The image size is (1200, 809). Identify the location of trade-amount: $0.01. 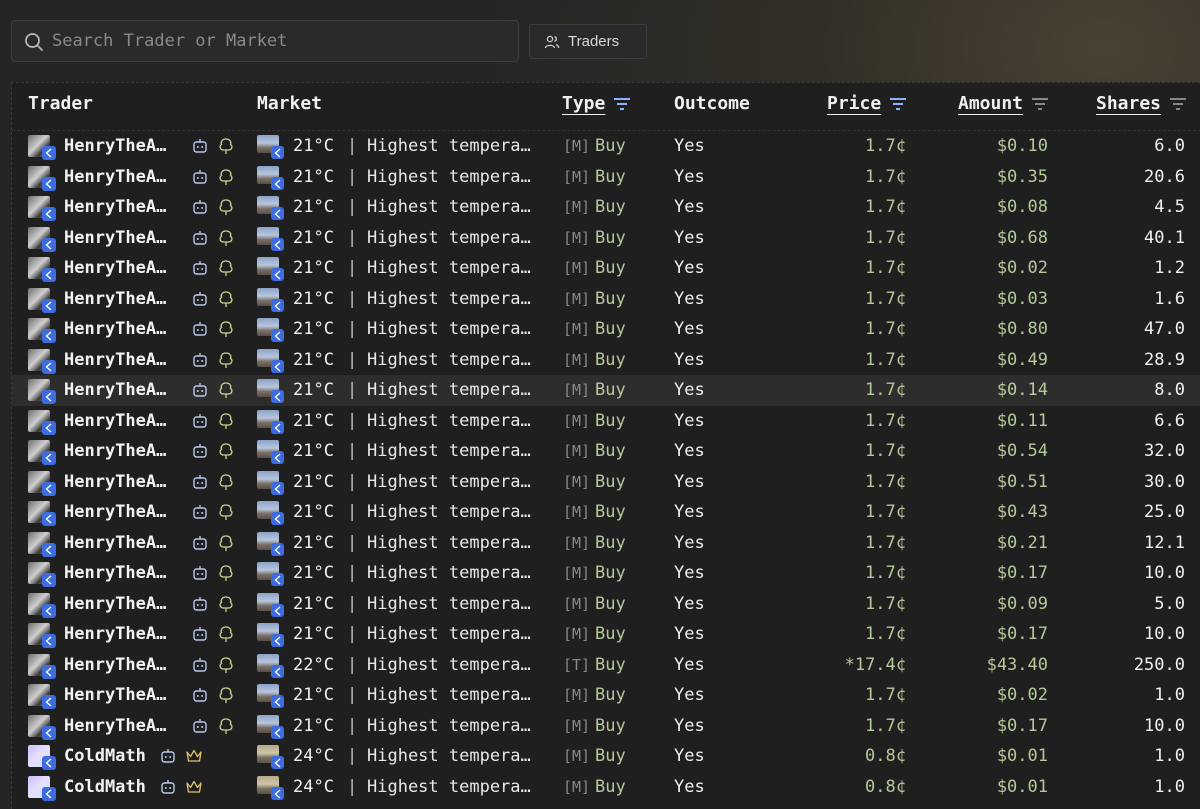
(1022, 756).